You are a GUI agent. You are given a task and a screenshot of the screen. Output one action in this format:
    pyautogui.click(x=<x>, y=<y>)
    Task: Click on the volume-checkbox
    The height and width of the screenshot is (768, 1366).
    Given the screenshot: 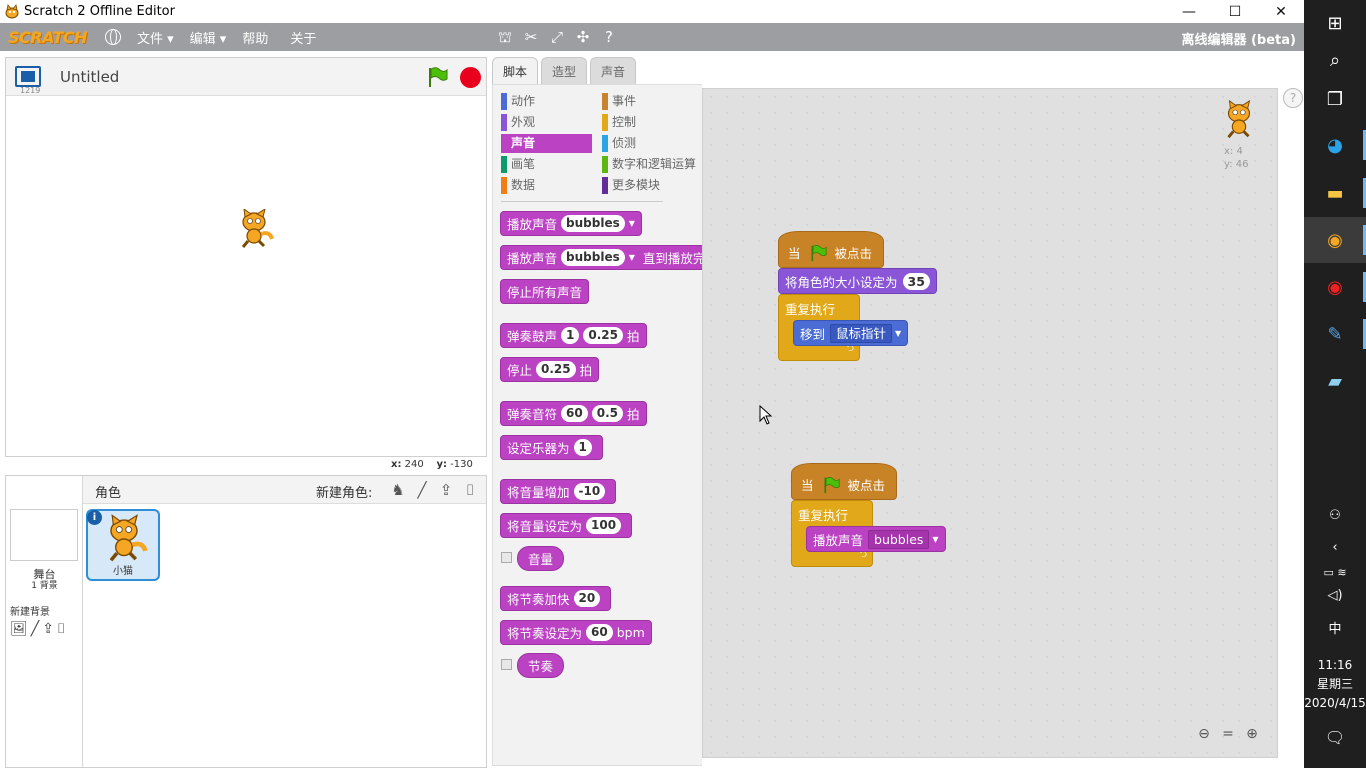 What is the action you would take?
    pyautogui.click(x=506, y=557)
    